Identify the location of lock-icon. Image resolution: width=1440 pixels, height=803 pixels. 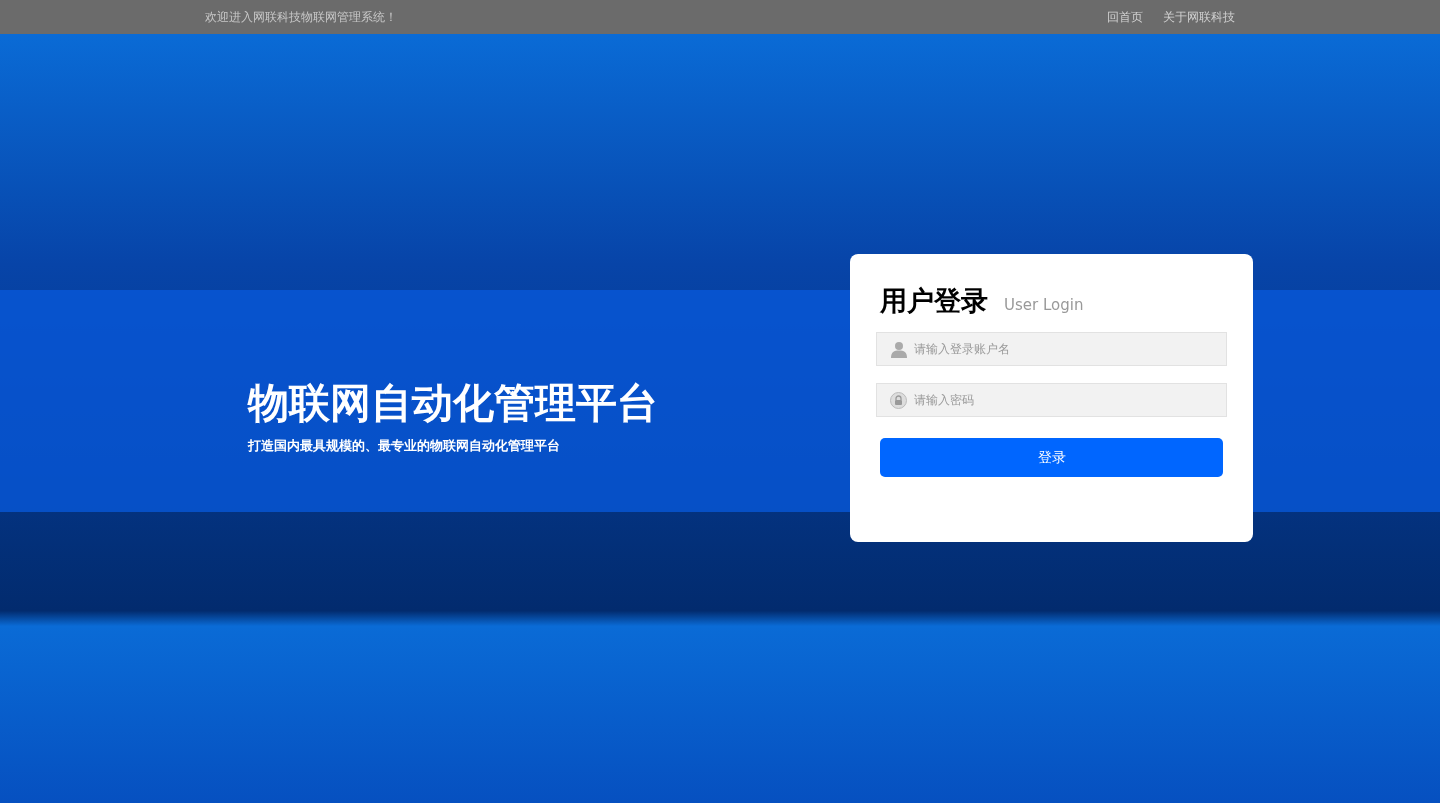
(898, 400).